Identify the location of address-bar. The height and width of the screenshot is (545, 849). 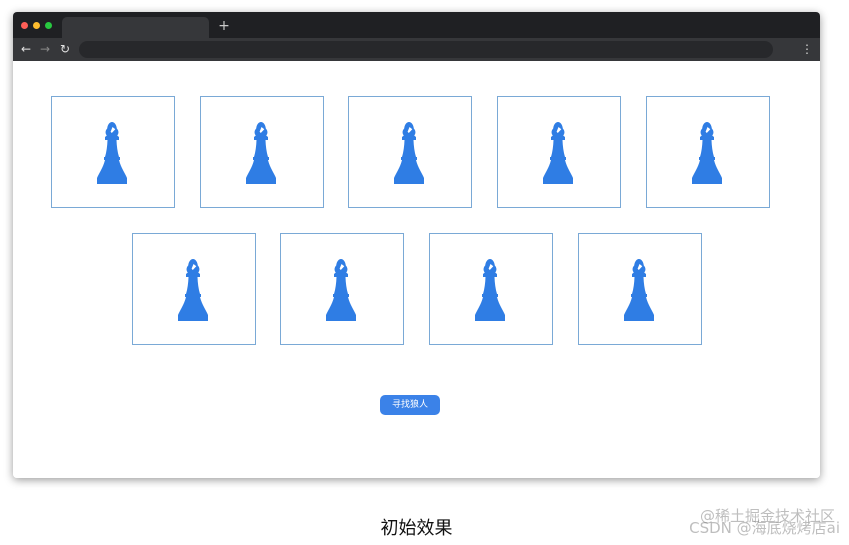
(426, 49).